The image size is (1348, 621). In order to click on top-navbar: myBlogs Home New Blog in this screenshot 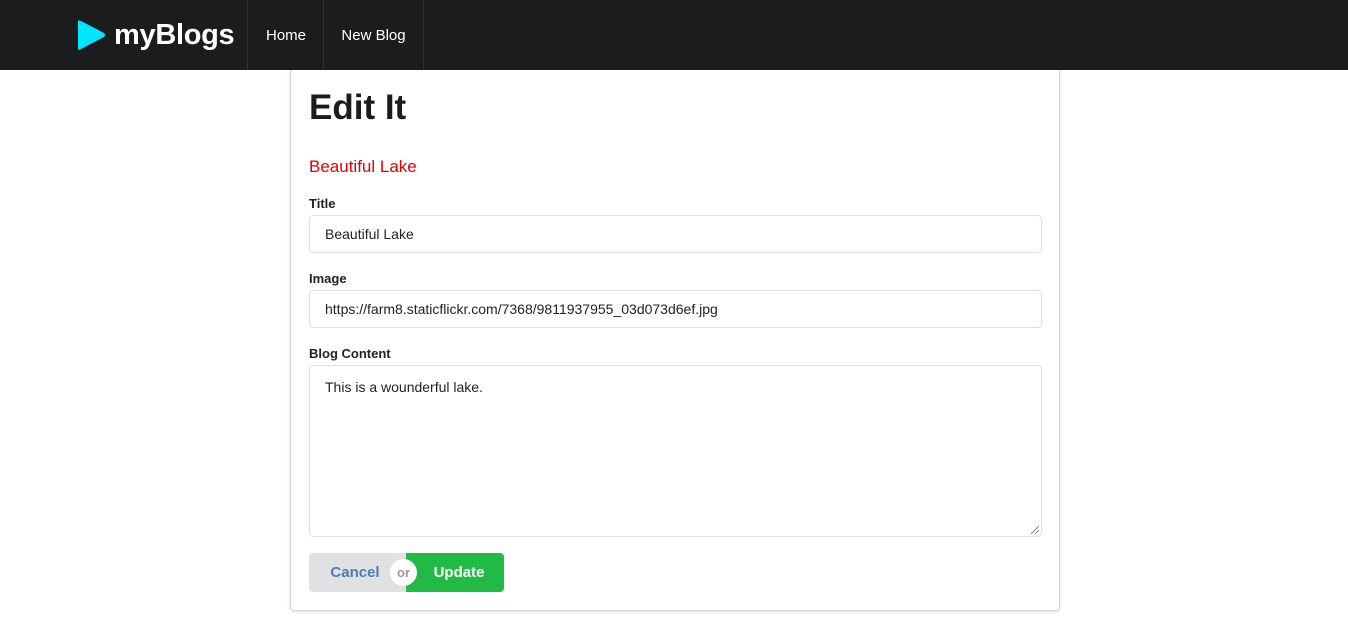, I will do `click(674, 35)`.